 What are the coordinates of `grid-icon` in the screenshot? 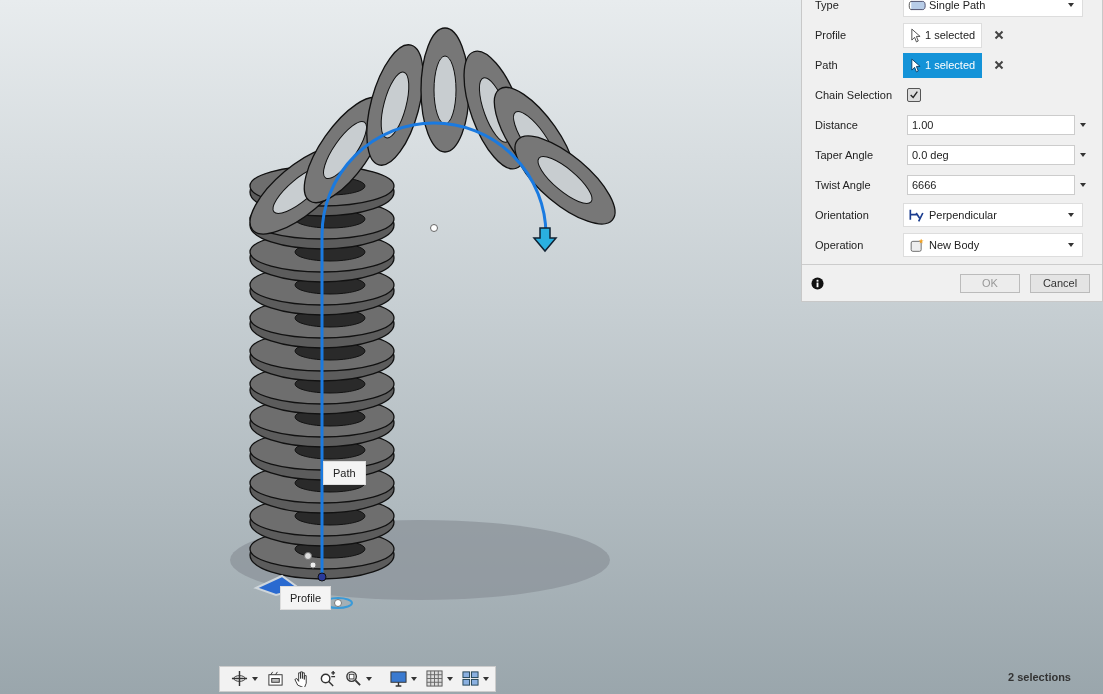 It's located at (434, 678).